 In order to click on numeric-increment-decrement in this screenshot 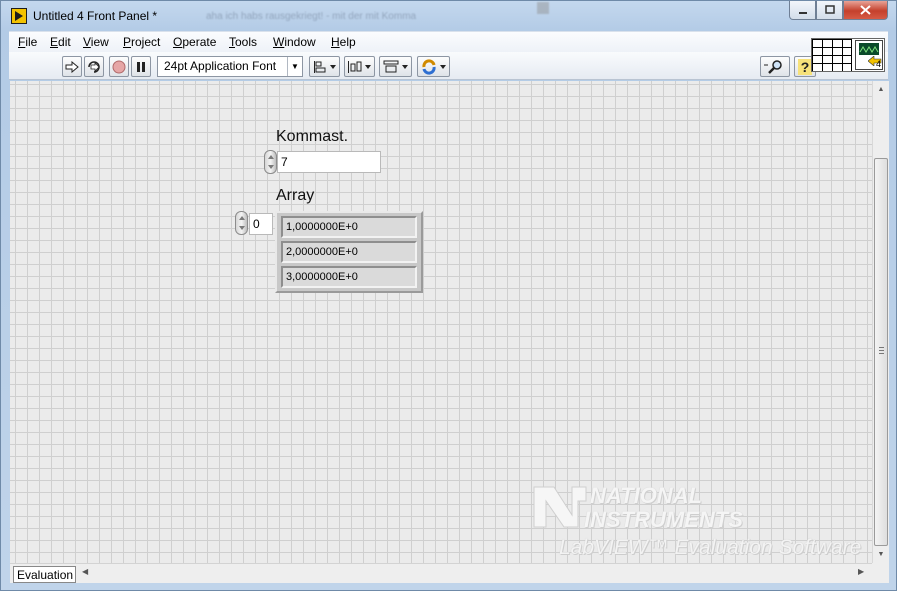, I will do `click(270, 162)`.